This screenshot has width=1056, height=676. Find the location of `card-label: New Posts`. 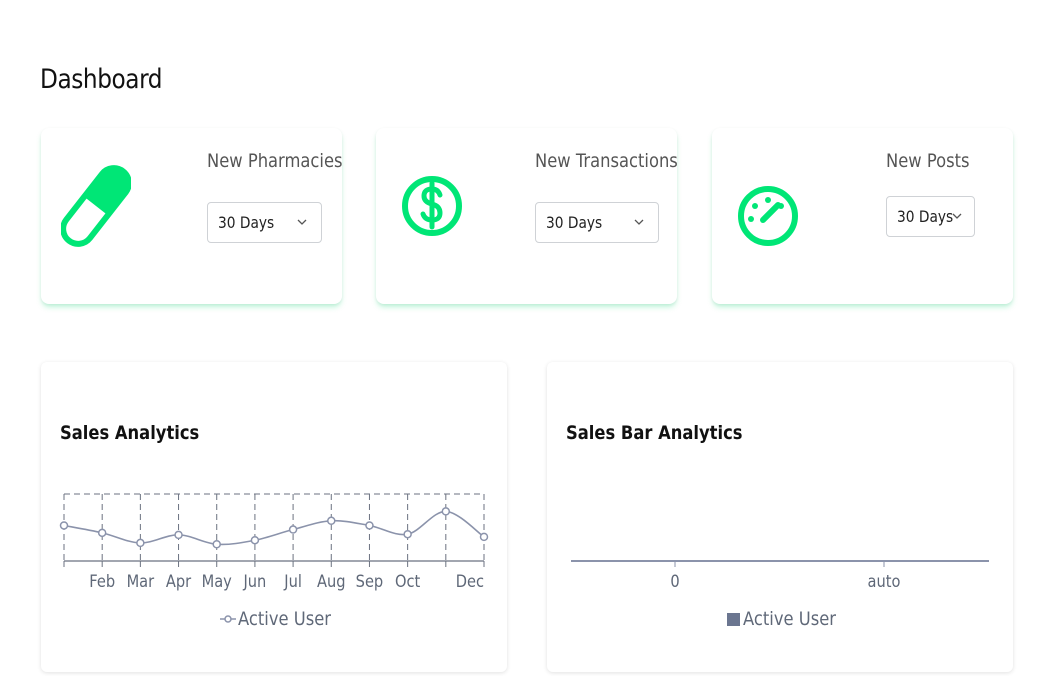

card-label: New Posts is located at coordinates (928, 161).